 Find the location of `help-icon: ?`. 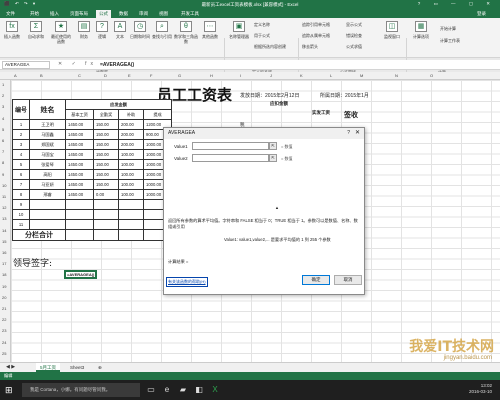

help-icon: ? is located at coordinates (348, 133).